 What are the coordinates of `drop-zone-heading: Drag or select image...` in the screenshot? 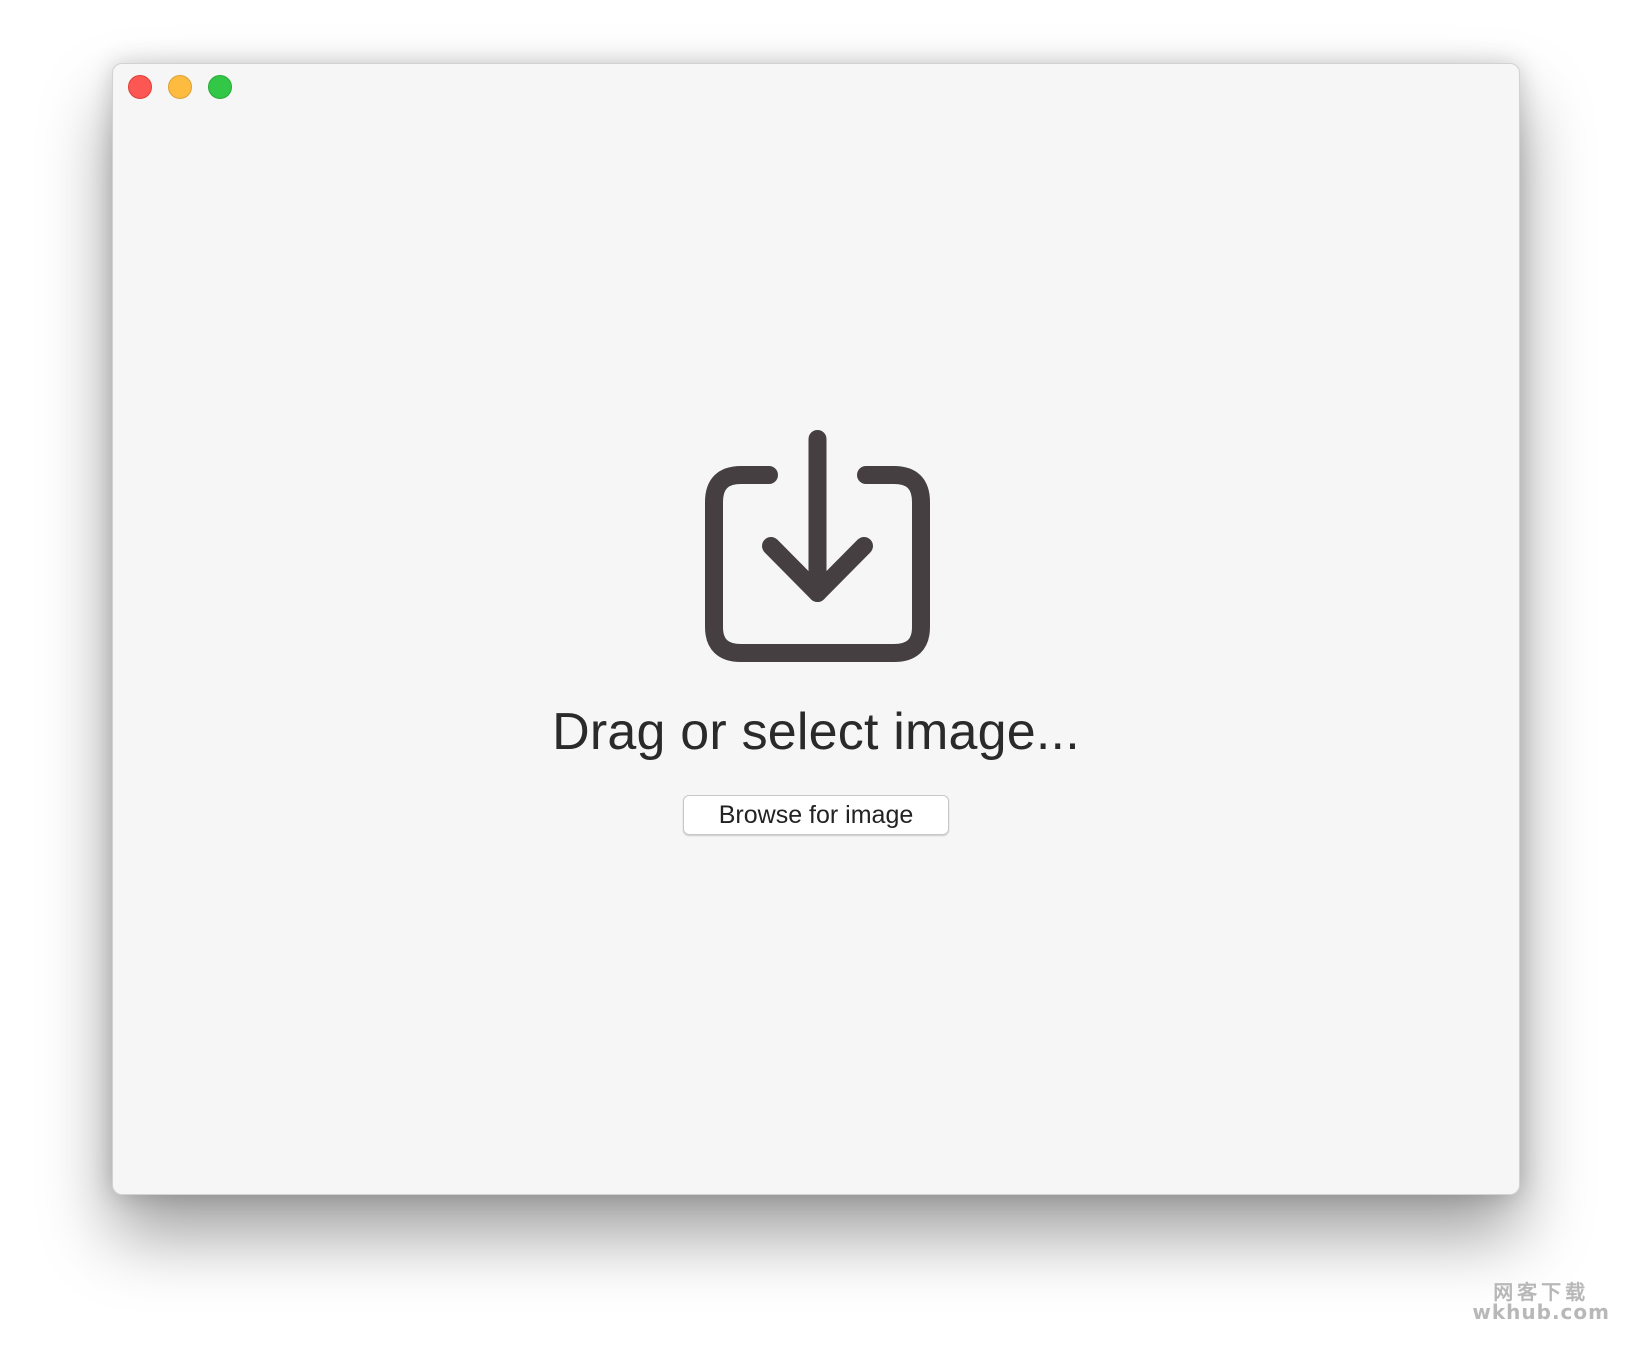 It's located at (816, 732).